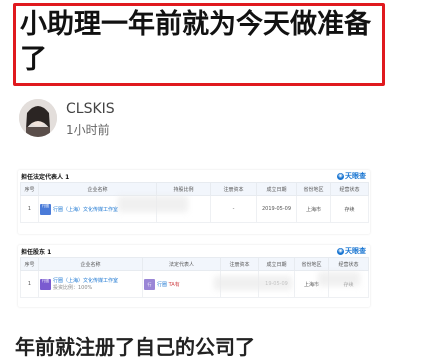 The image size is (438, 359). I want to click on header-legal-rep: 法定代表人, so click(181, 264).